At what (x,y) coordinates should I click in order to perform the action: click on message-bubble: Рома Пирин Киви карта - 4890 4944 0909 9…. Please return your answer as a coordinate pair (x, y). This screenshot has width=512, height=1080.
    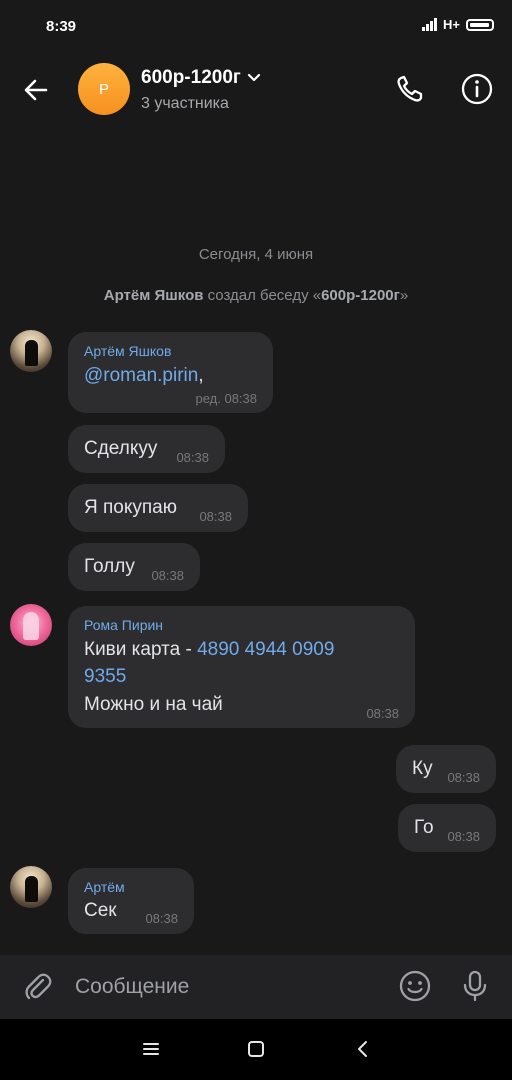
    Looking at the image, I should click on (241, 667).